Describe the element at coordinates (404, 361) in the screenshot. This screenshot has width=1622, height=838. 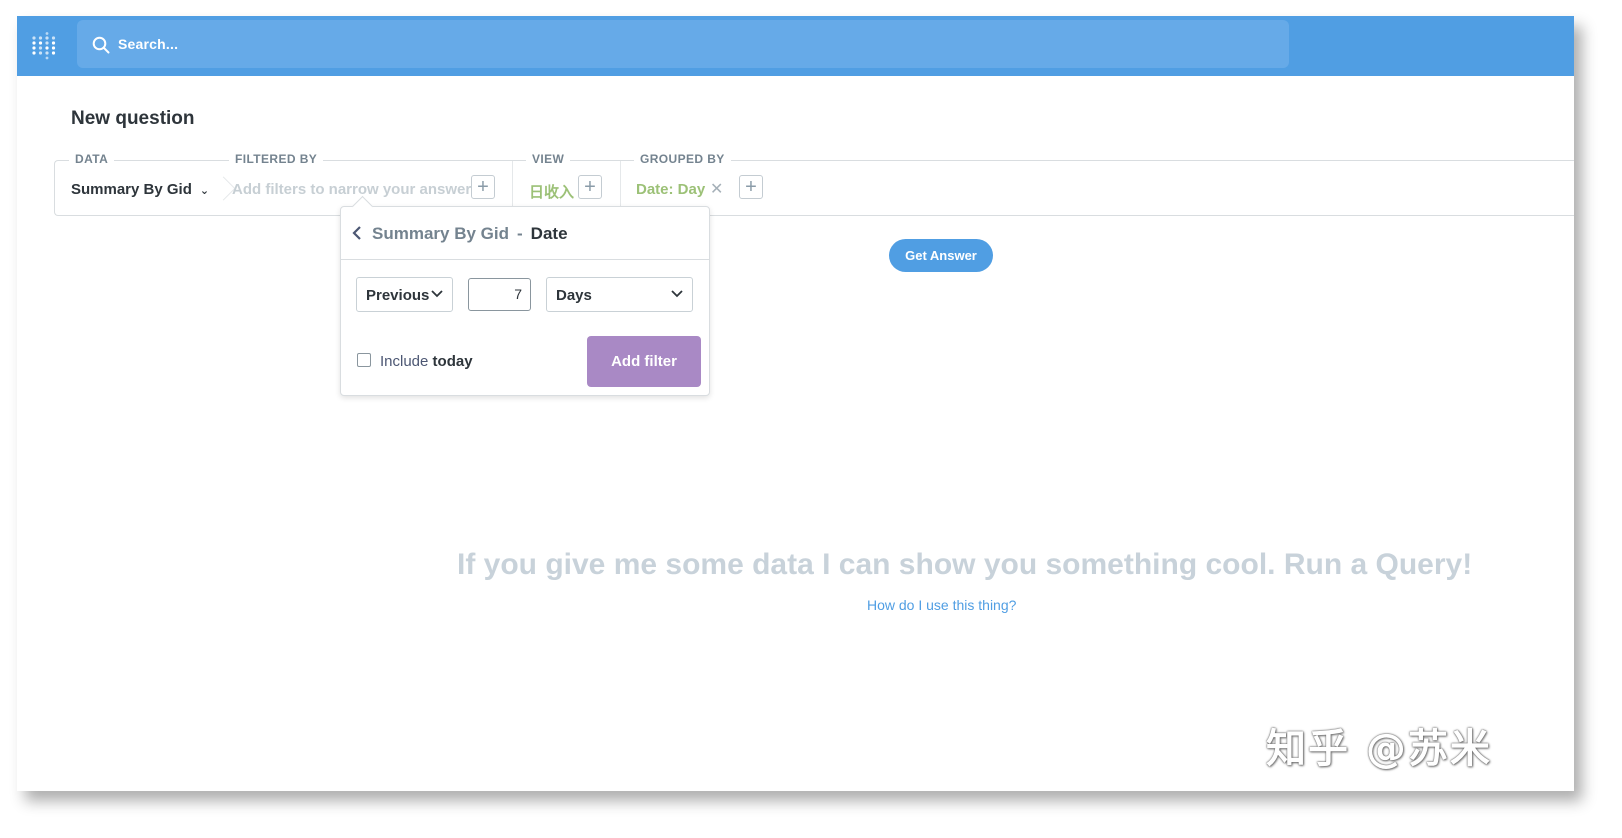
I see `include-prefix: Include` at that location.